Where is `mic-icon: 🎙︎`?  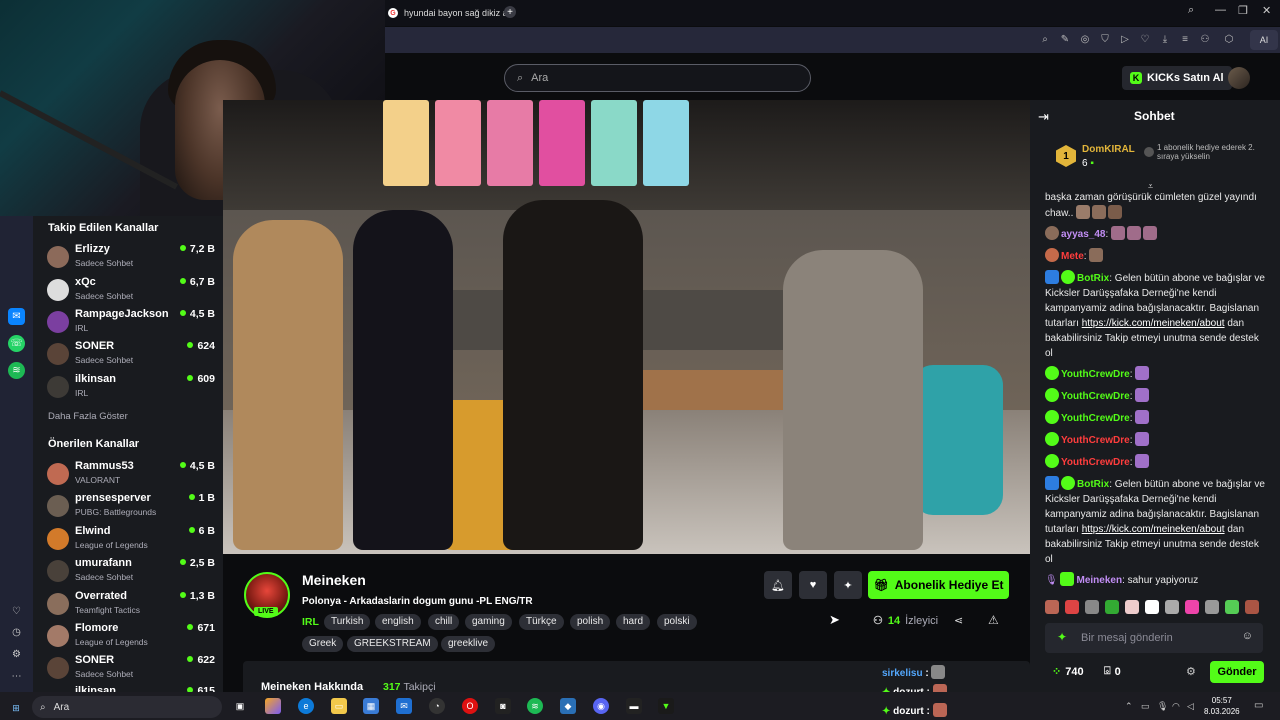 mic-icon: 🎙︎ is located at coordinates (1162, 706).